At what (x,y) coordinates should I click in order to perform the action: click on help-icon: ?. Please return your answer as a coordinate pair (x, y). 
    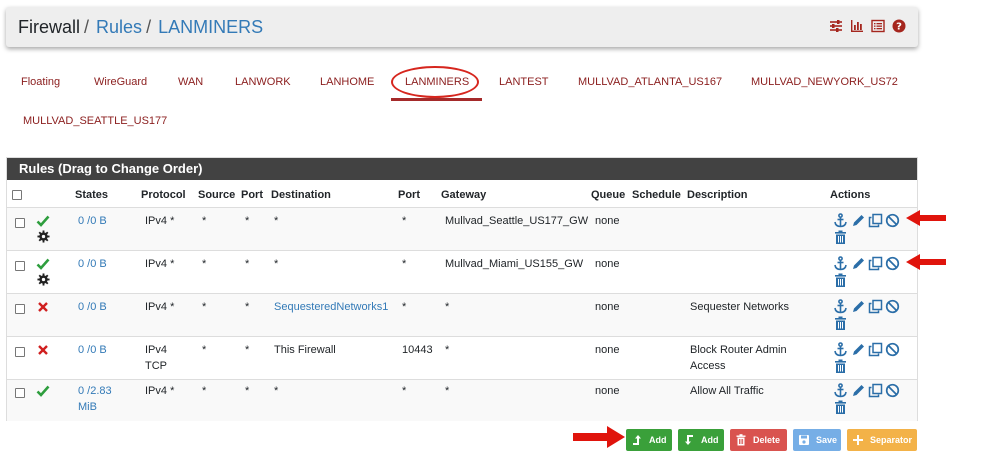
    Looking at the image, I should click on (899, 26).